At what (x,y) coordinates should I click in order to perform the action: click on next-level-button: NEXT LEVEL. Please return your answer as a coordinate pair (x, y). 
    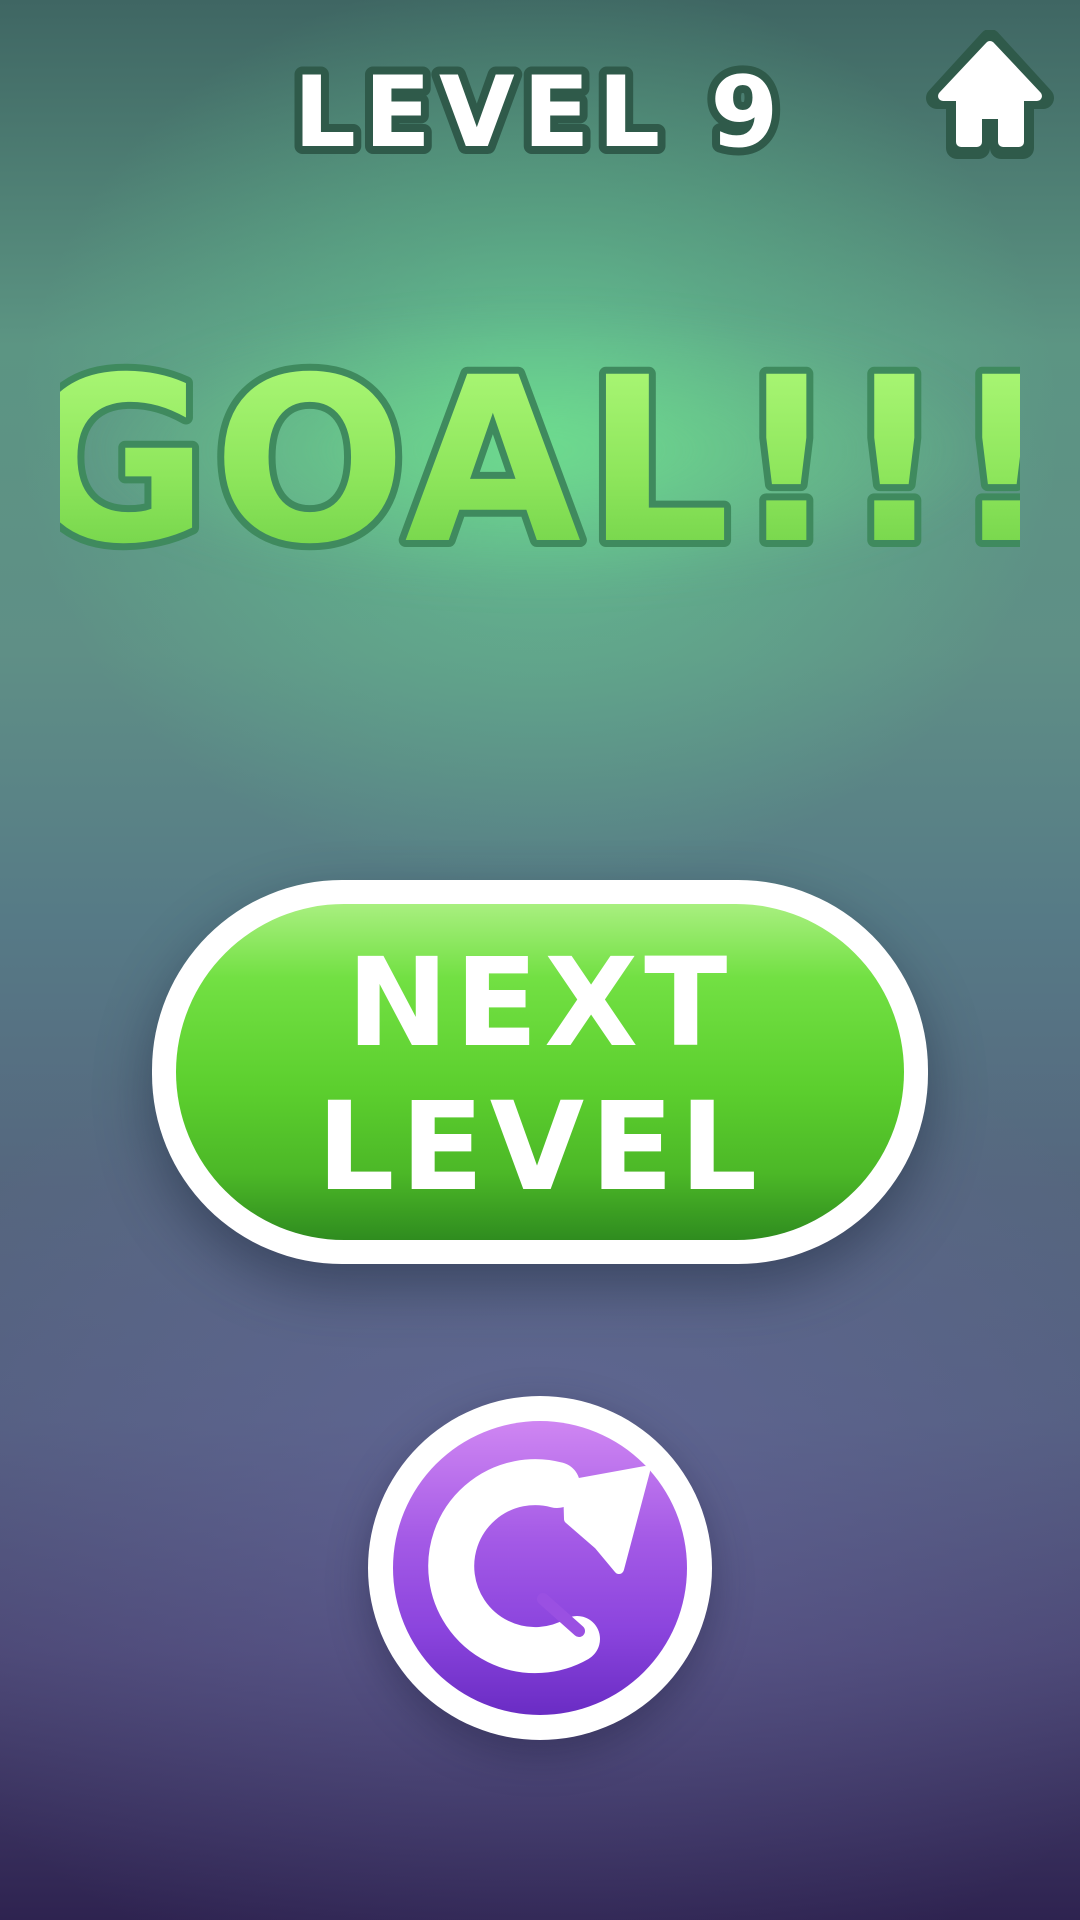
    Looking at the image, I should click on (540, 1072).